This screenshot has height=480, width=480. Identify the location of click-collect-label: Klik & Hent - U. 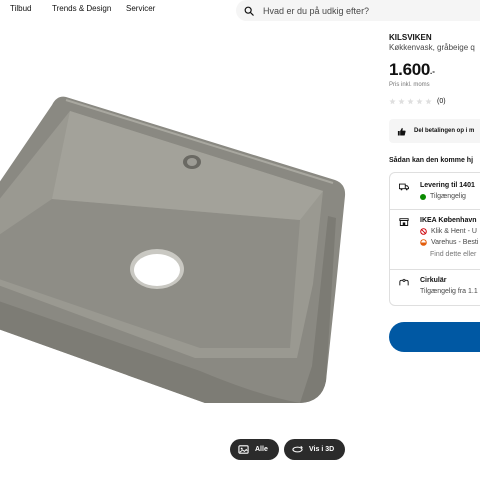
(454, 231).